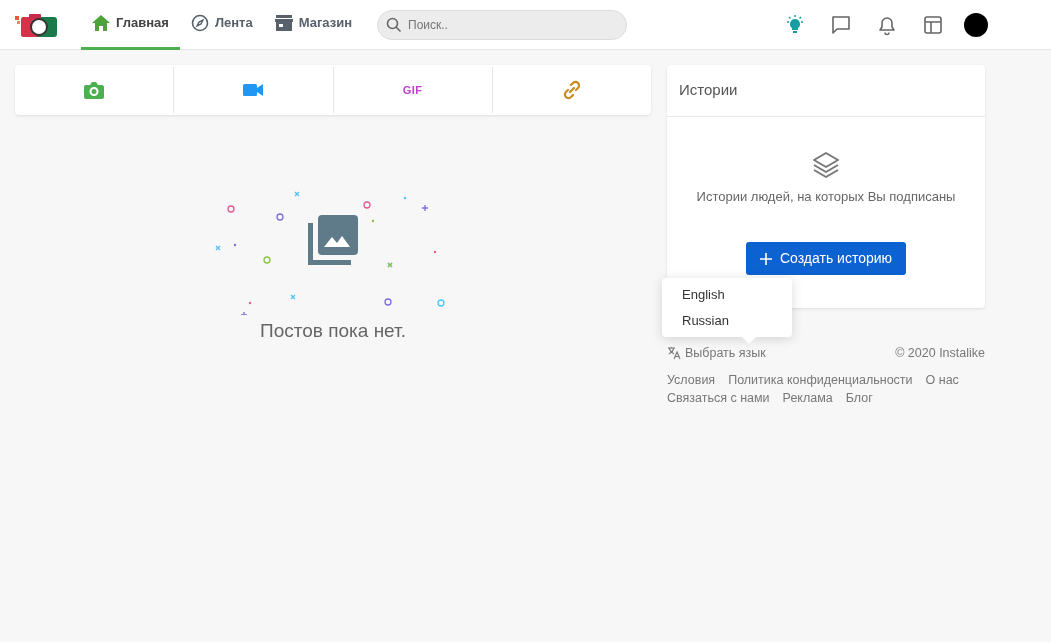 This screenshot has height=642, width=1051. I want to click on image-gallery-icon, so click(333, 240).